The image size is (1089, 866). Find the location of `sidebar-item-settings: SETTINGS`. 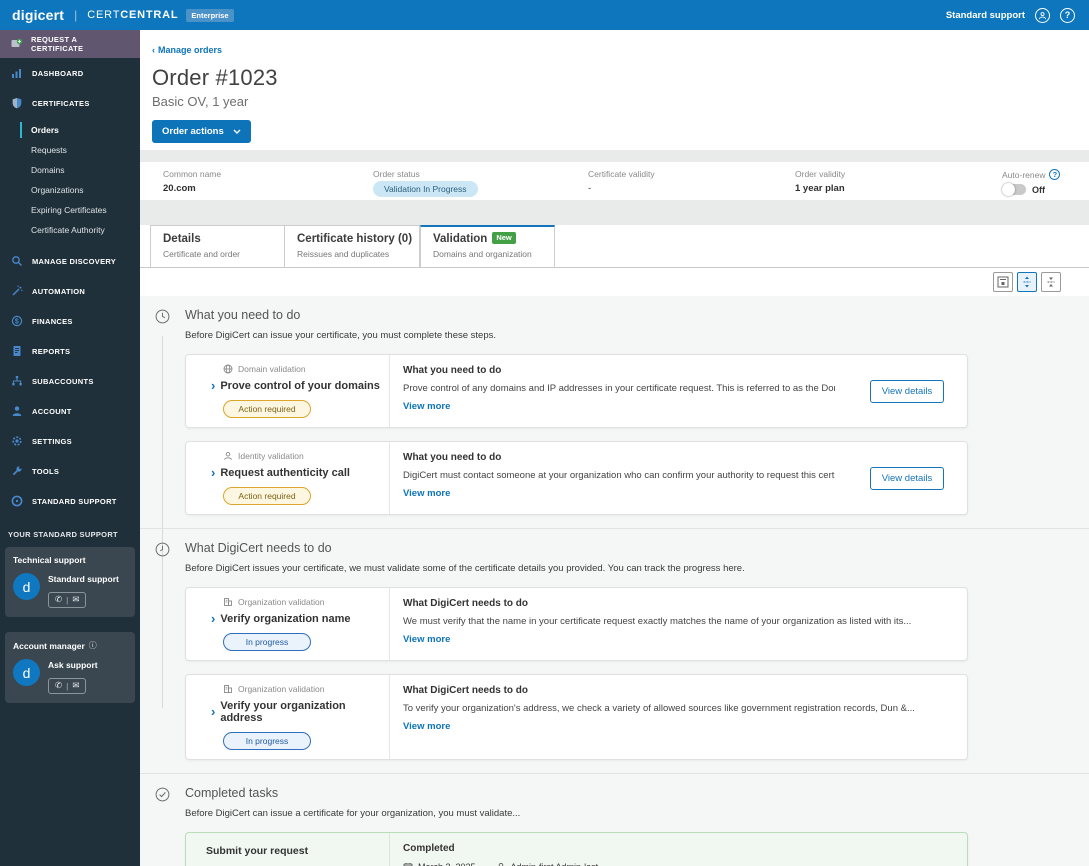

sidebar-item-settings: SETTINGS is located at coordinates (70, 441).